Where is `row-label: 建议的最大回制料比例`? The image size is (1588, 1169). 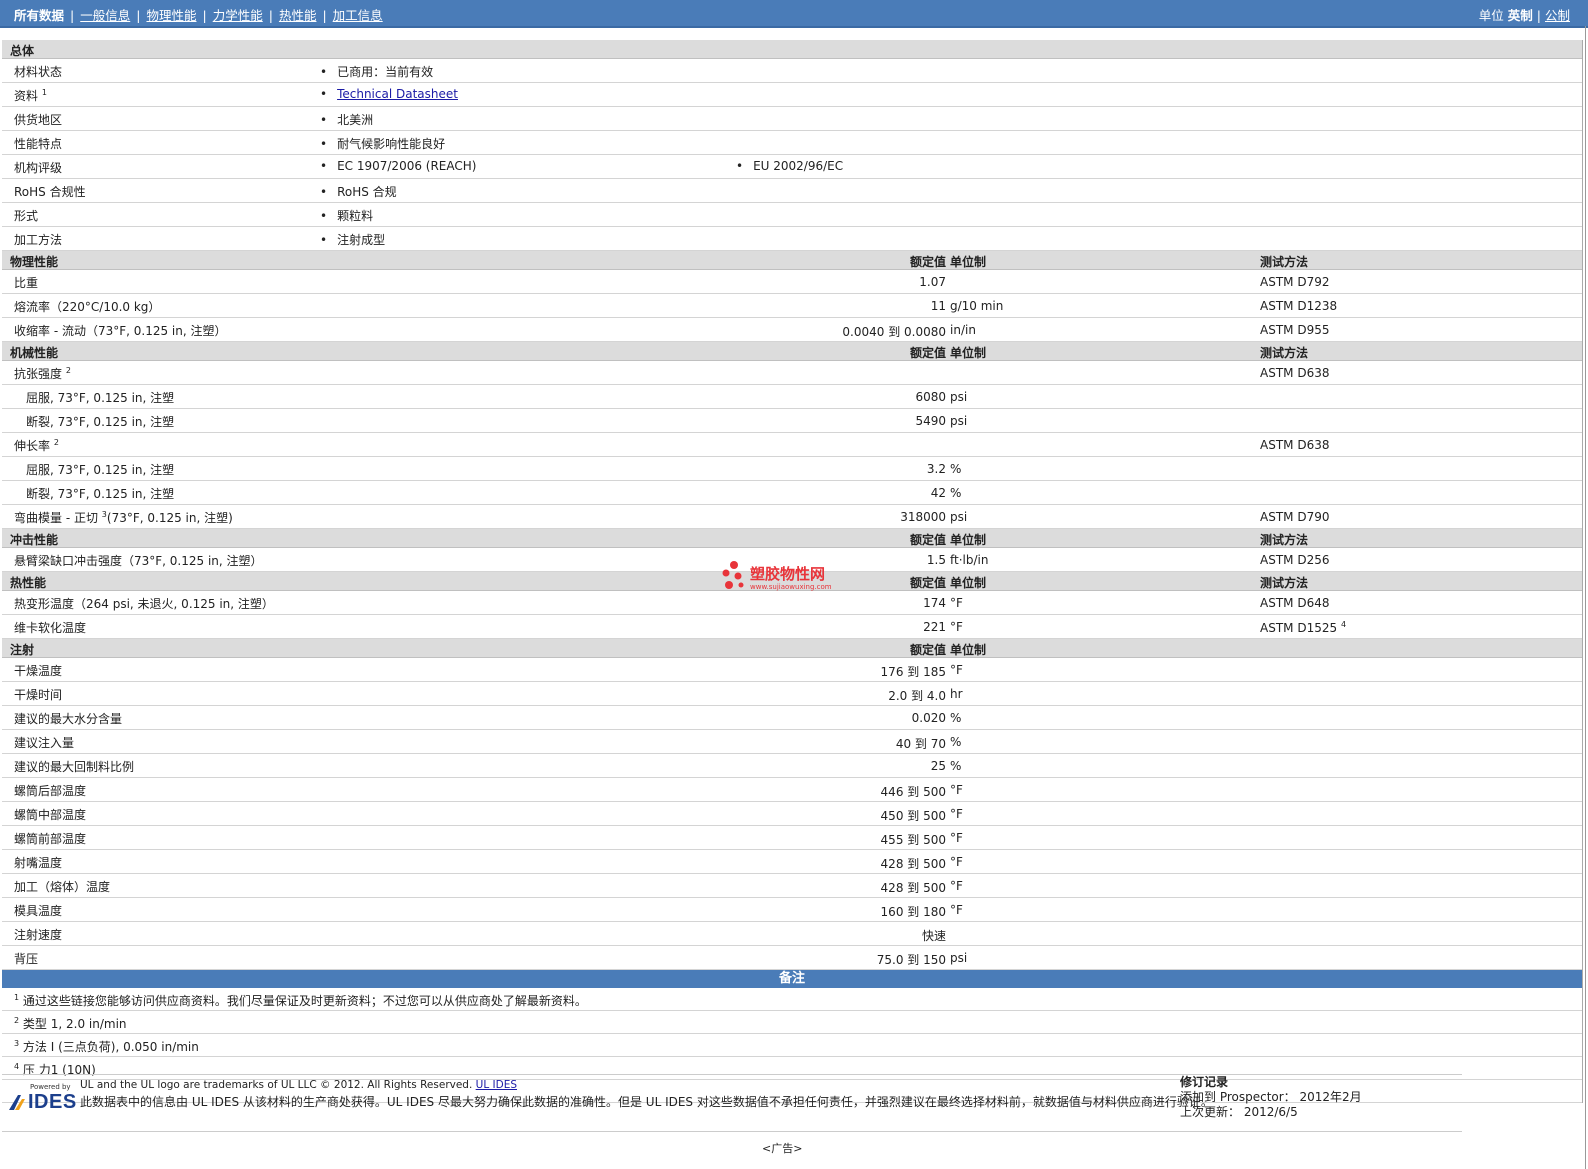 row-label: 建议的最大回制料比例 is located at coordinates (74, 766).